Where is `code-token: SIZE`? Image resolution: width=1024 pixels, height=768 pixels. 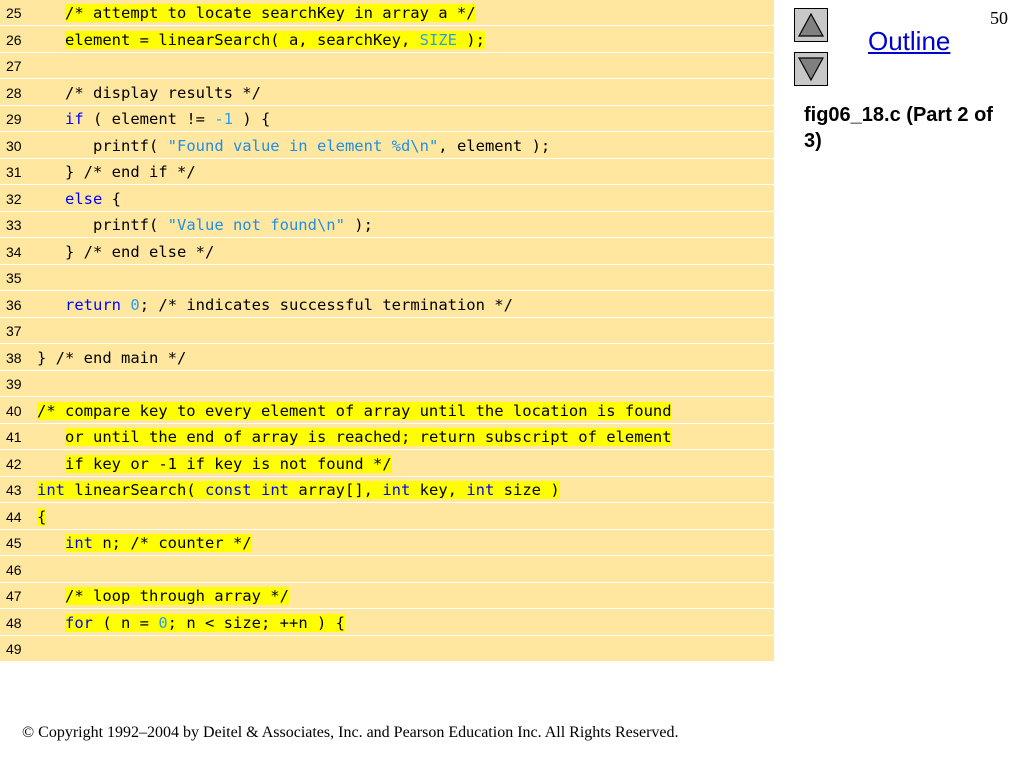
code-token: SIZE is located at coordinates (438, 40).